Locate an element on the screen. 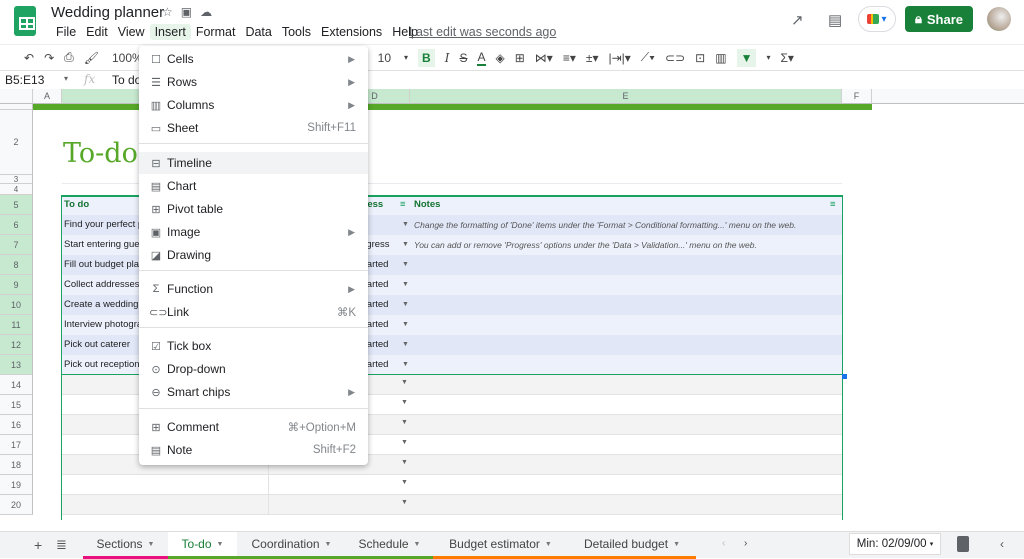 The height and width of the screenshot is (559, 1024). sheet-tab-coordination: Coordination ▼ is located at coordinates (291, 545).